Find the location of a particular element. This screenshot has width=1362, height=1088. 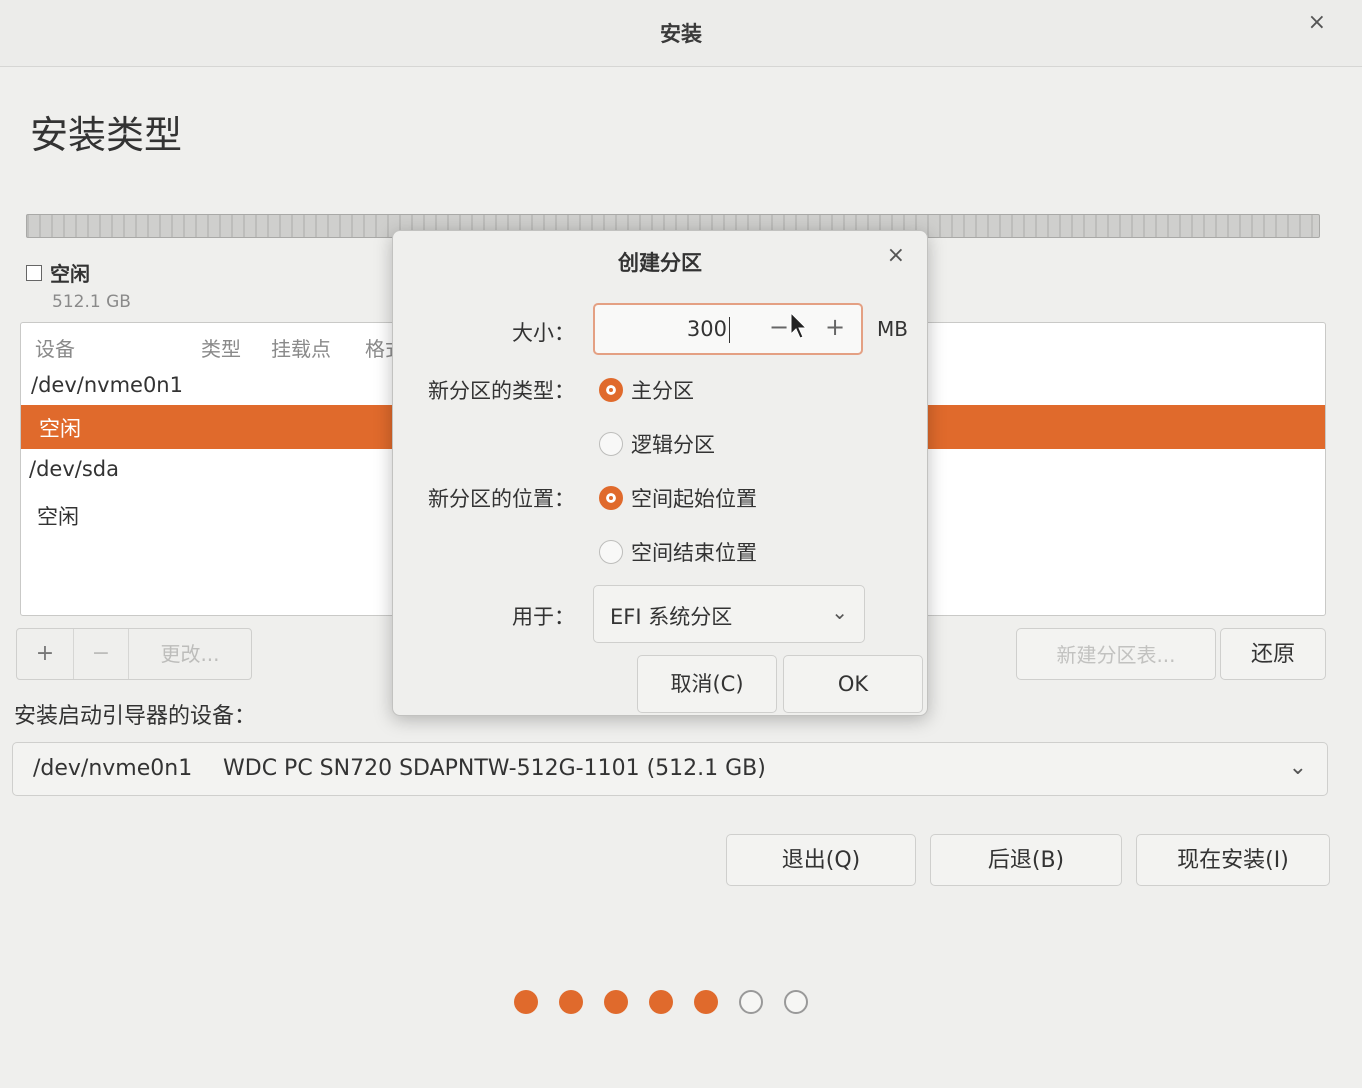

add-partition-button: + is located at coordinates (45, 654).